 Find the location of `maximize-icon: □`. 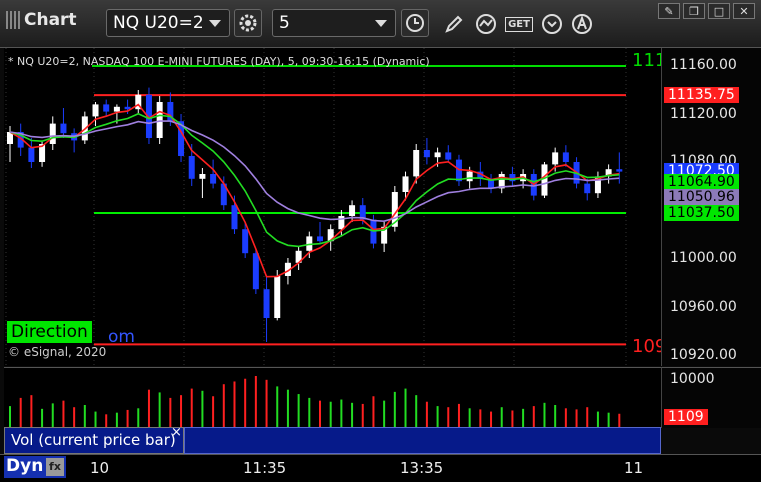

maximize-icon: □ is located at coordinates (719, 11).